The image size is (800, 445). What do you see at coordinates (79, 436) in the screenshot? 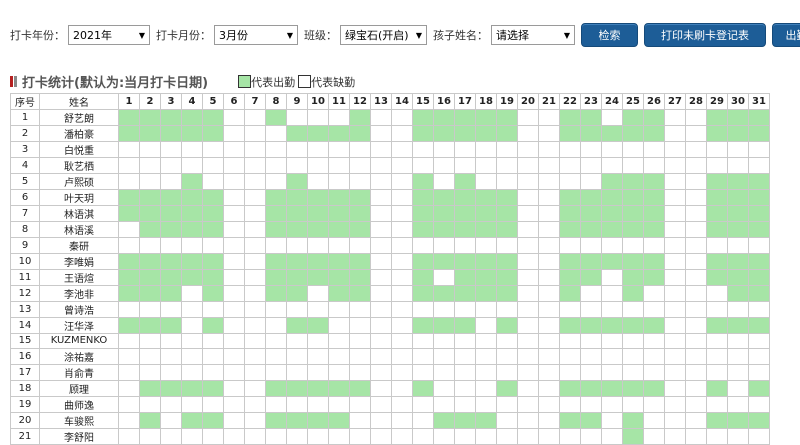
I see `student-name: 李舒阳` at bounding box center [79, 436].